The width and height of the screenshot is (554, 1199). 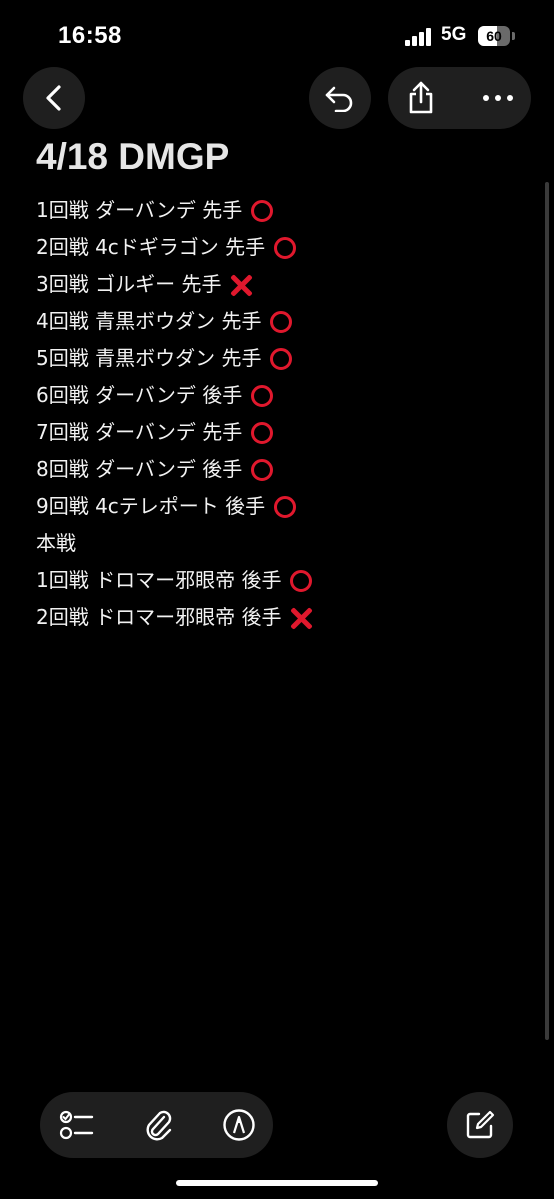 What do you see at coordinates (151, 247) in the screenshot?
I see `note-line-text: 2回戦 4cドギラゴン 先手` at bounding box center [151, 247].